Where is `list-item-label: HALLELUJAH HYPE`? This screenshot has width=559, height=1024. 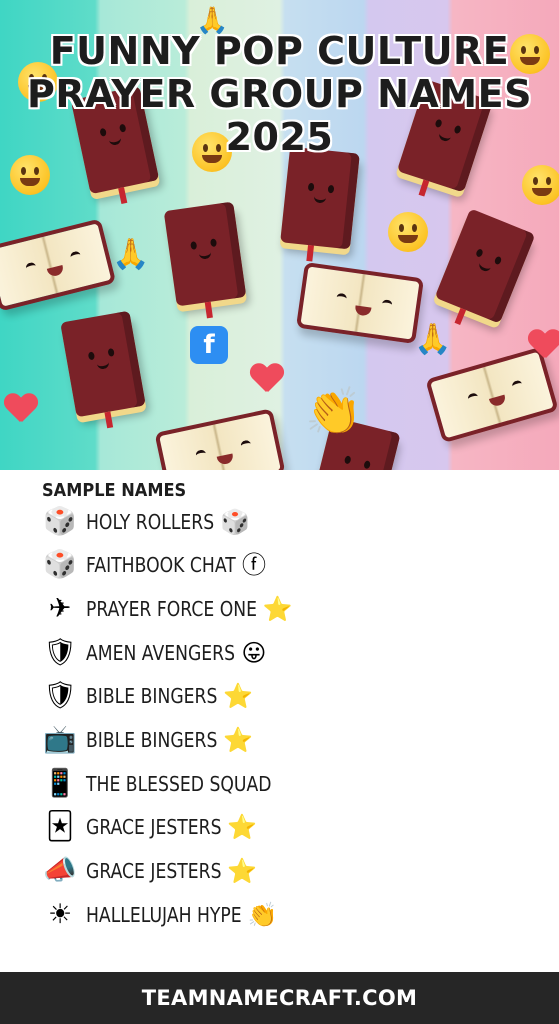
list-item-label: HALLELUJAH HYPE is located at coordinates (164, 915).